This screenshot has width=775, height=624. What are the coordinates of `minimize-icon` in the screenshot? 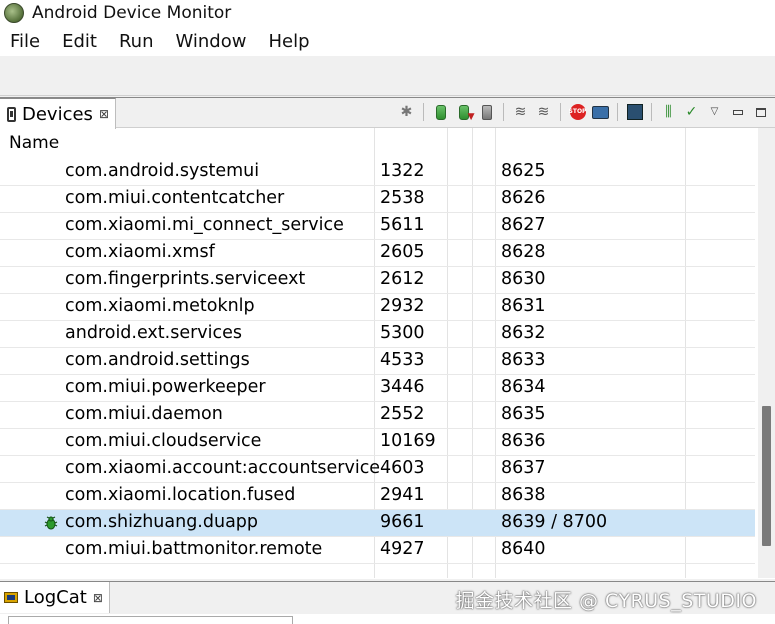 It's located at (737, 112).